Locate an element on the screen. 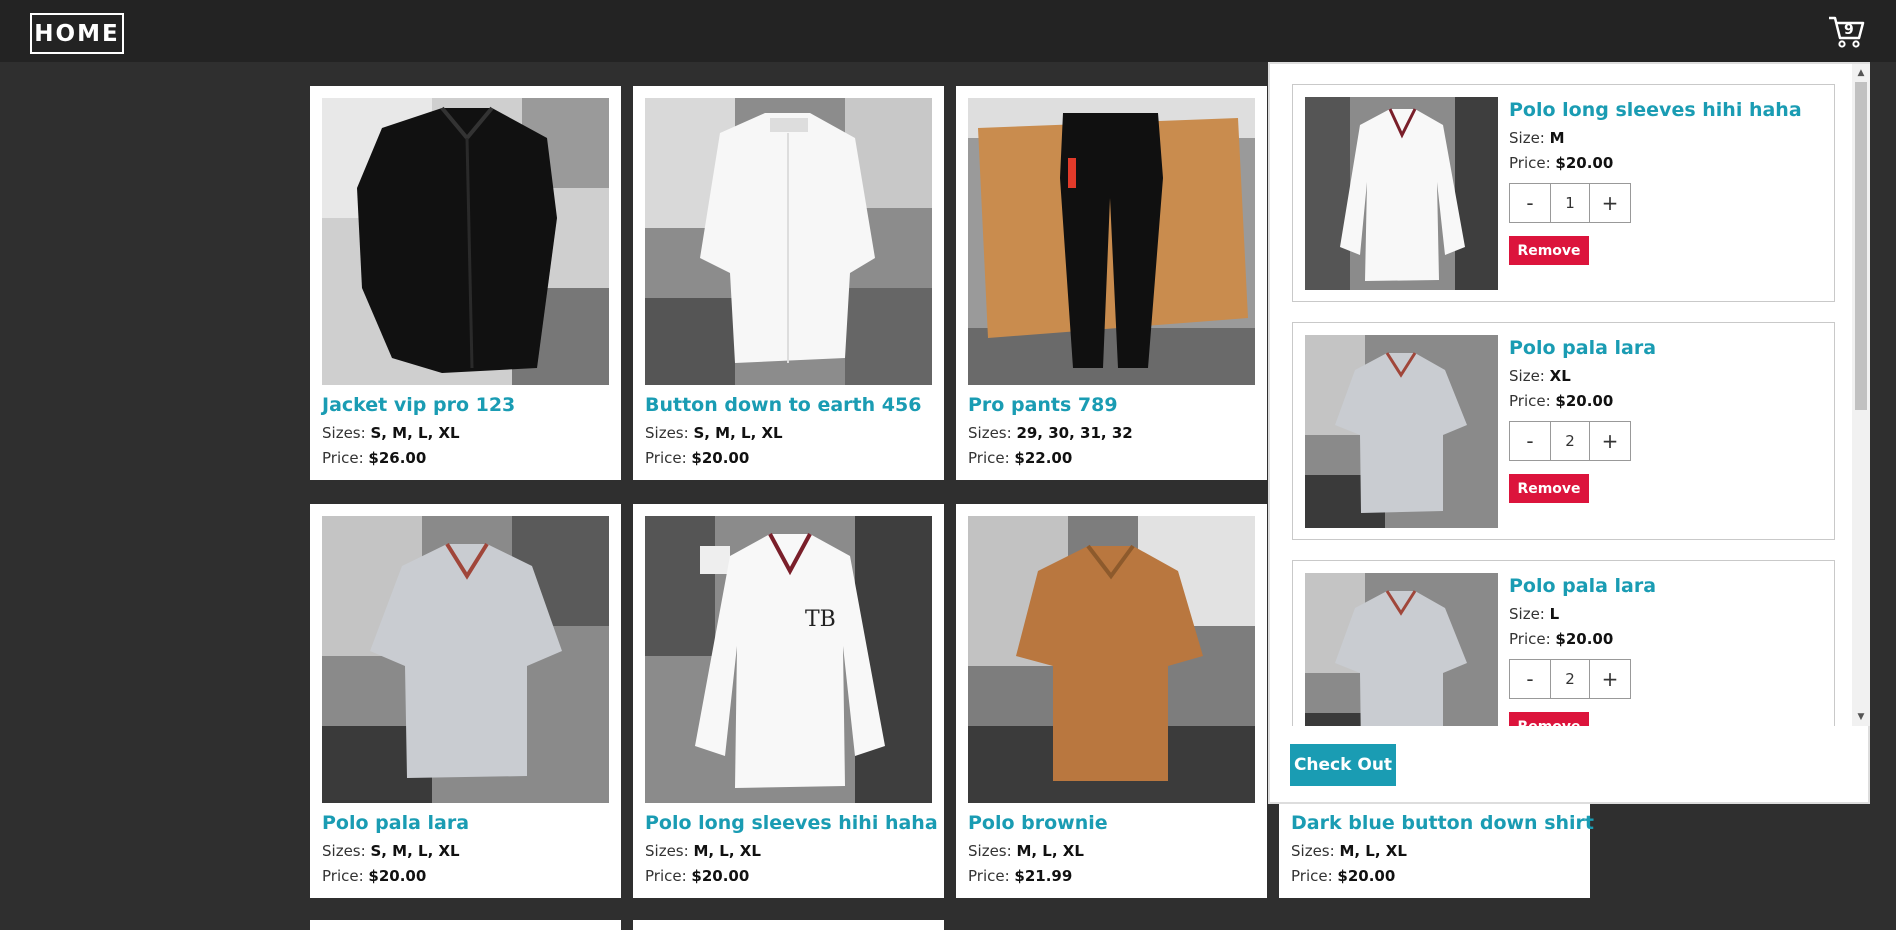 This screenshot has height=930, width=1896. home-button: HOME is located at coordinates (77, 33).